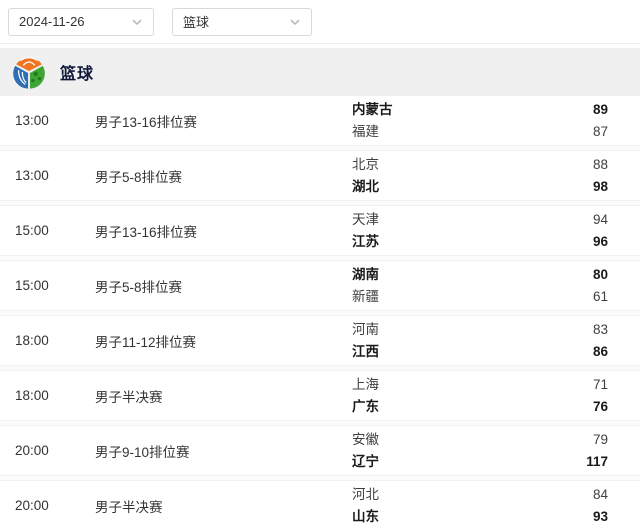 Image resolution: width=640 pixels, height=529 pixels. I want to click on match-row: 13:00 男子13-16排位赛 内蒙古 89 福建 87, so click(320, 120).